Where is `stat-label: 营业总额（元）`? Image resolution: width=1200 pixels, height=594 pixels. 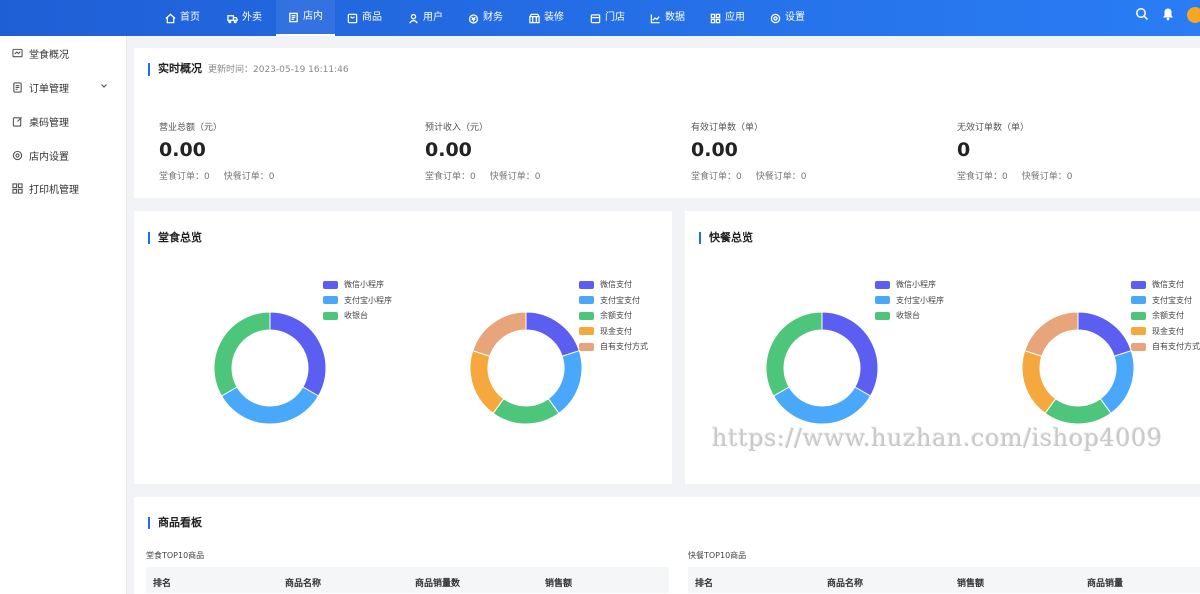 stat-label: 营业总额（元） is located at coordinates (191, 128).